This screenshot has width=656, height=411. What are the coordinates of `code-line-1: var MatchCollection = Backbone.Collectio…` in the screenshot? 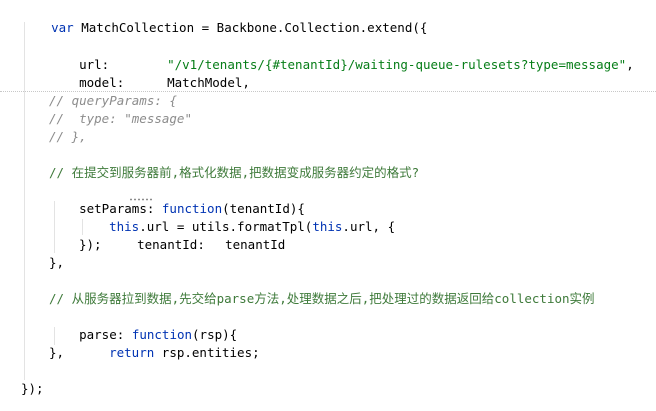 It's located at (224, 18).